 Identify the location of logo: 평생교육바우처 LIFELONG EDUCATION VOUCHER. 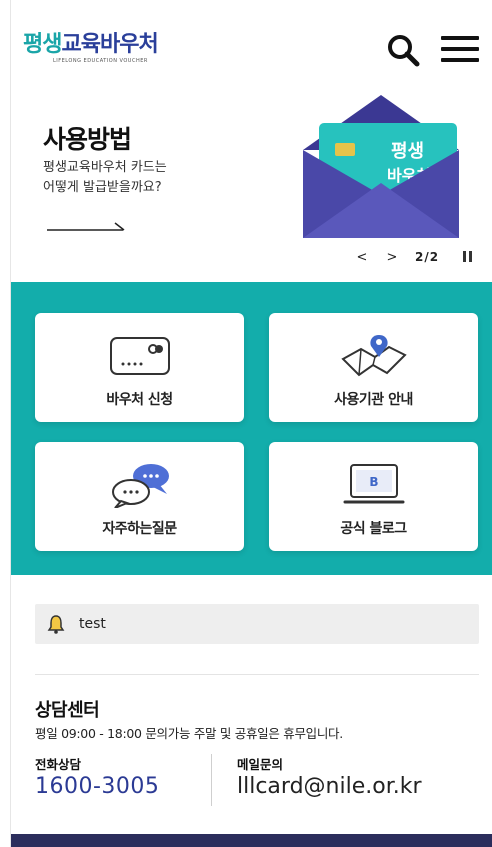
(103, 50).